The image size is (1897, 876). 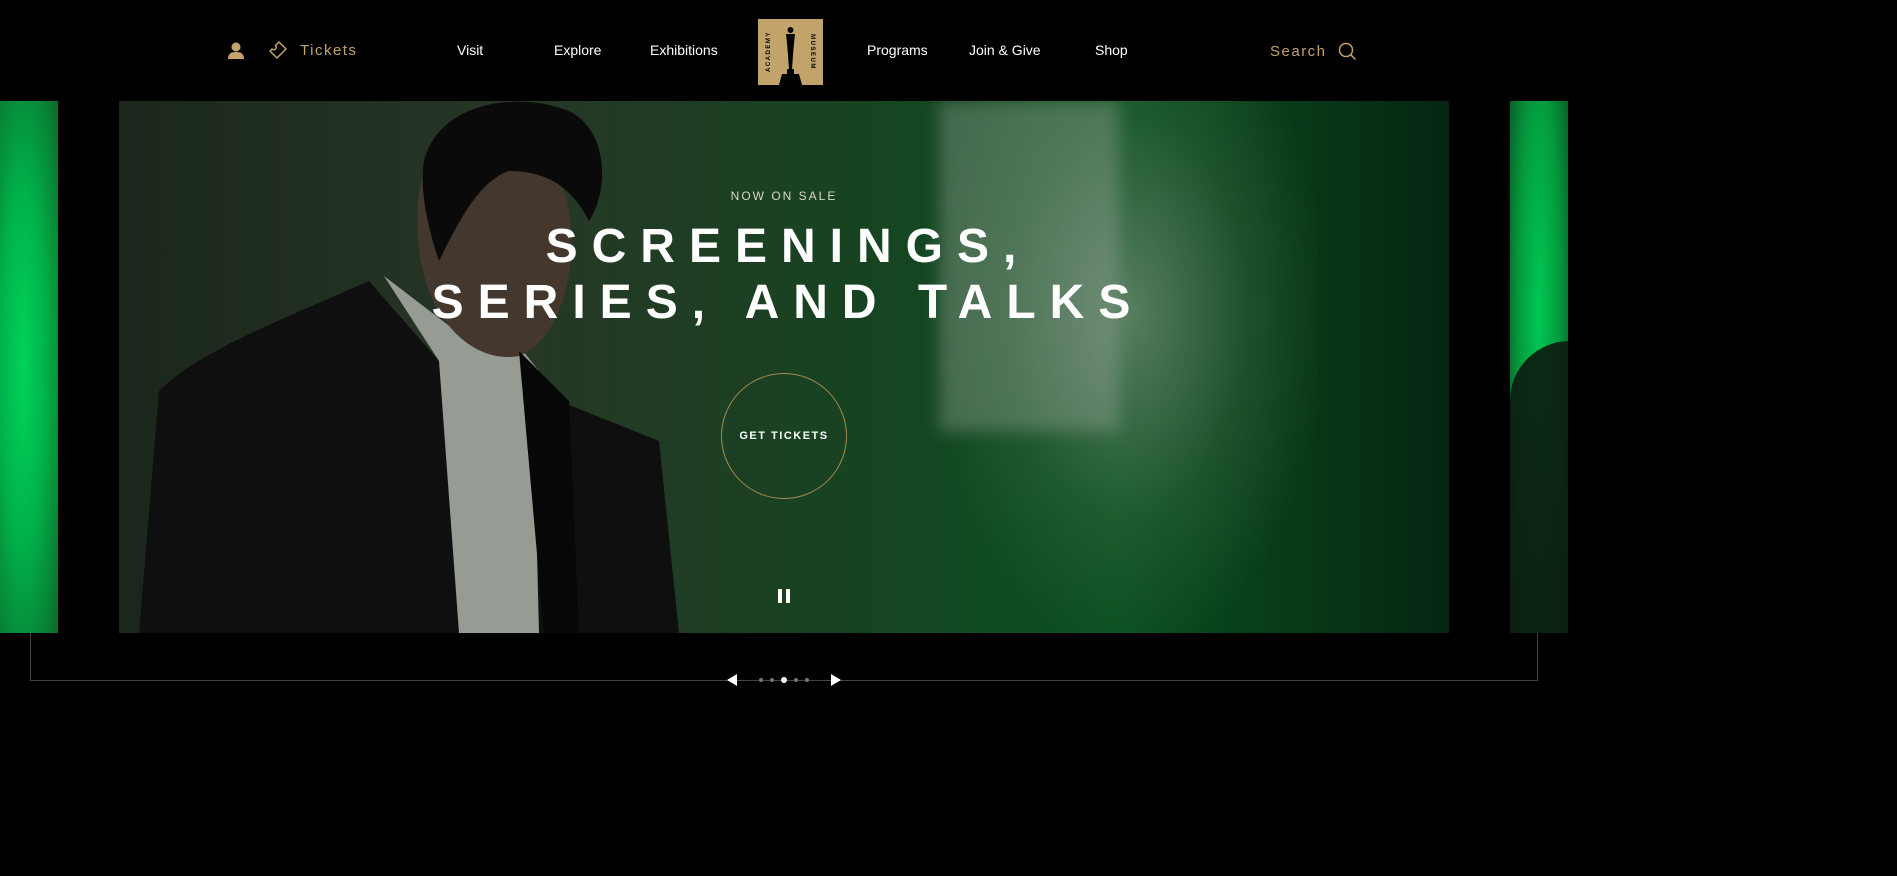 What do you see at coordinates (577, 50) in the screenshot?
I see `nav-item-explore: Explore` at bounding box center [577, 50].